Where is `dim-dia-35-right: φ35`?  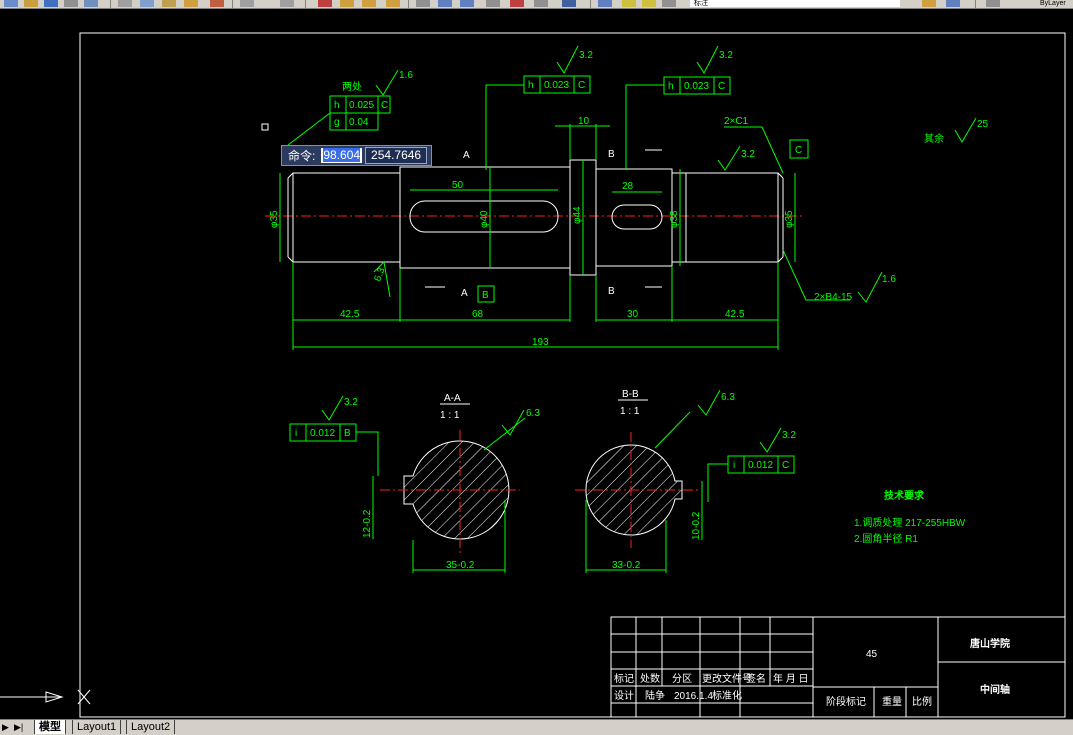 dim-dia-35-right: φ35 is located at coordinates (789, 219).